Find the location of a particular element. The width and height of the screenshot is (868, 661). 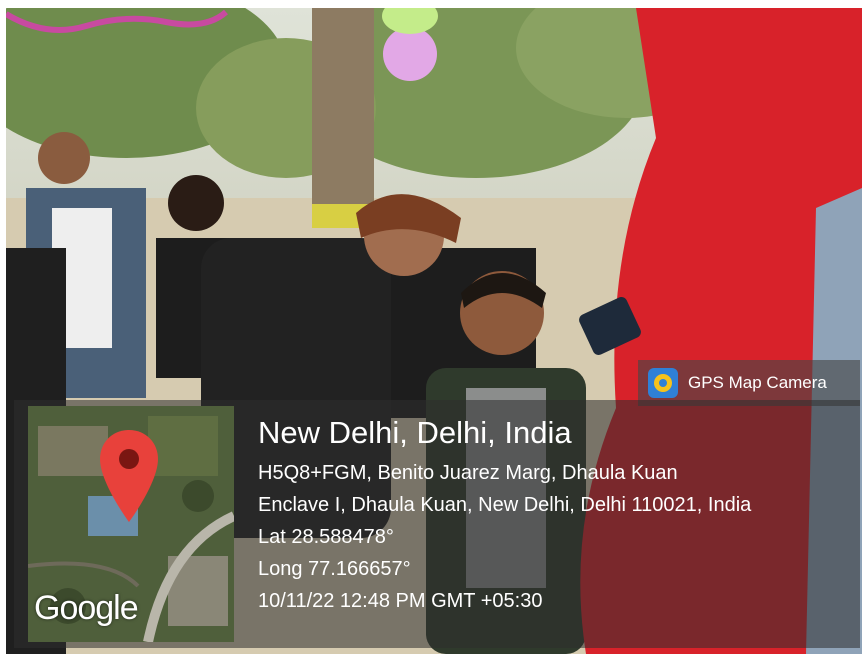

camera-app-icon is located at coordinates (663, 383).